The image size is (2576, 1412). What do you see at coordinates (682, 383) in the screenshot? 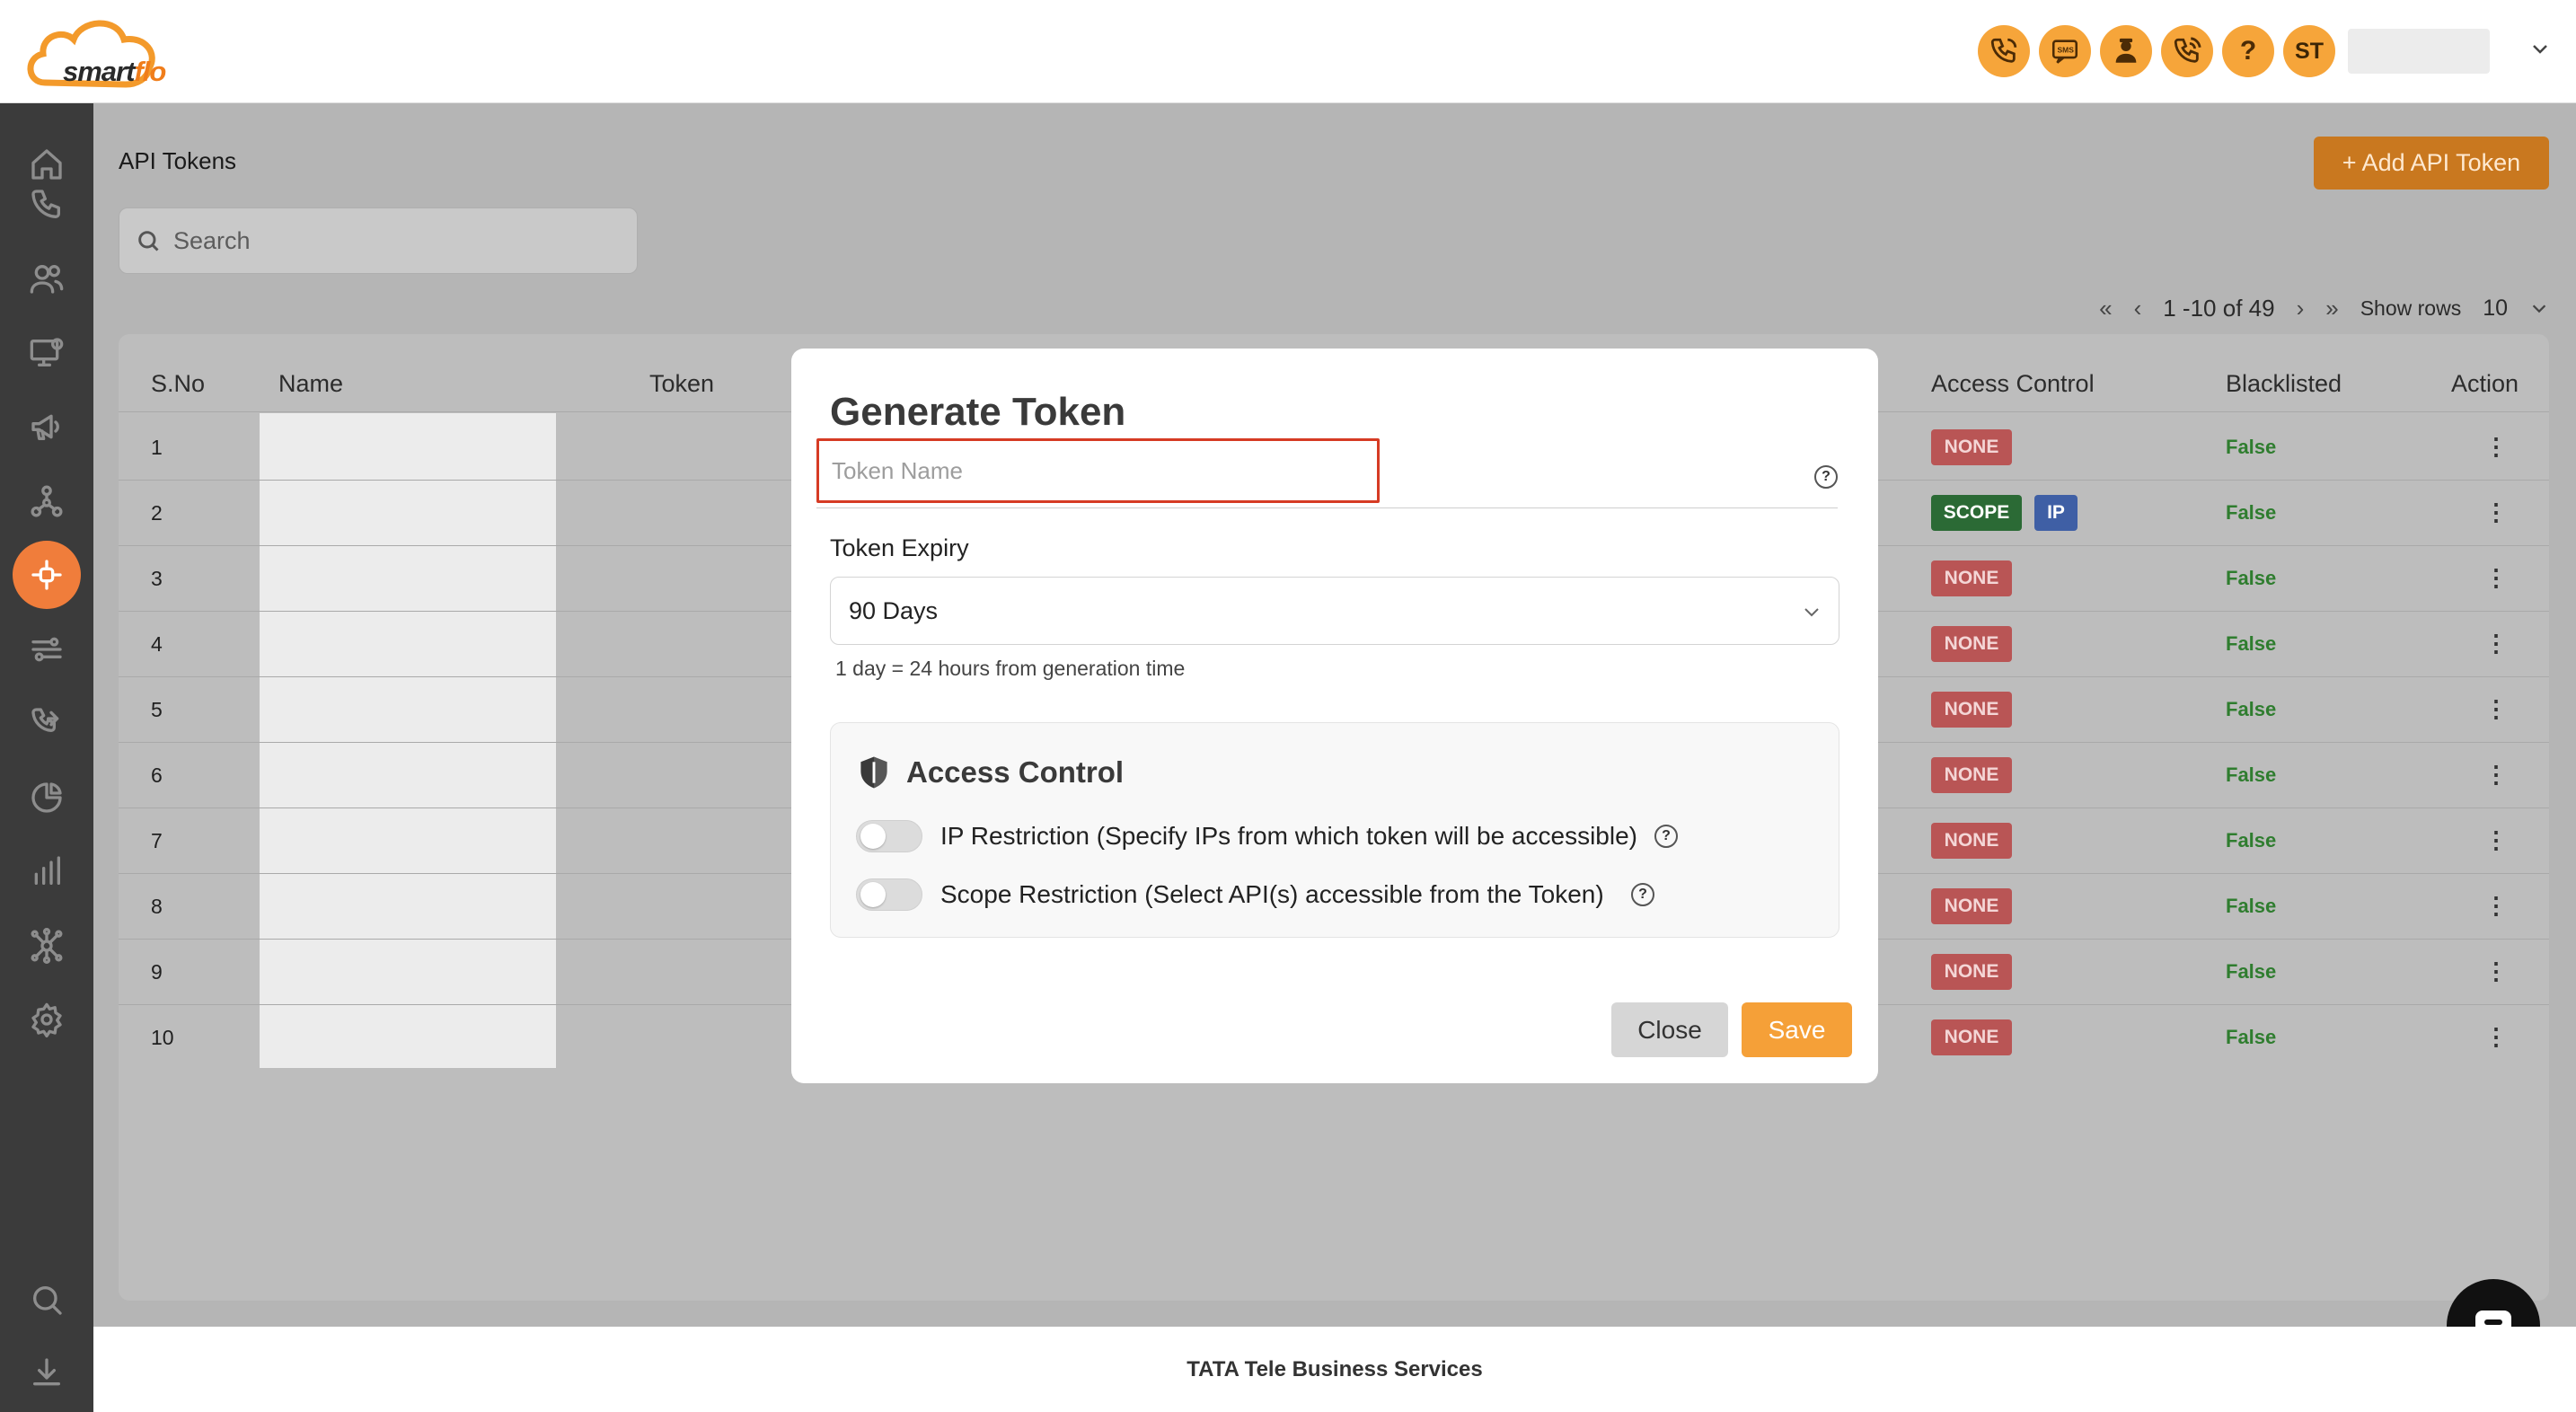
I see `col-token: Token` at bounding box center [682, 383].